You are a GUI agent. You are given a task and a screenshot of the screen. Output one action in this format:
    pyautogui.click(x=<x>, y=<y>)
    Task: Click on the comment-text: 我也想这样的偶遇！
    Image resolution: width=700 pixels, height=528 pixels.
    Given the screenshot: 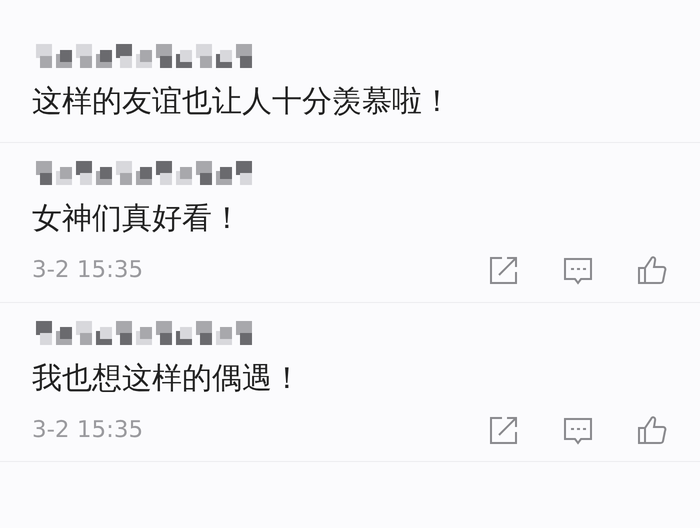 What is the action you would take?
    pyautogui.click(x=167, y=379)
    